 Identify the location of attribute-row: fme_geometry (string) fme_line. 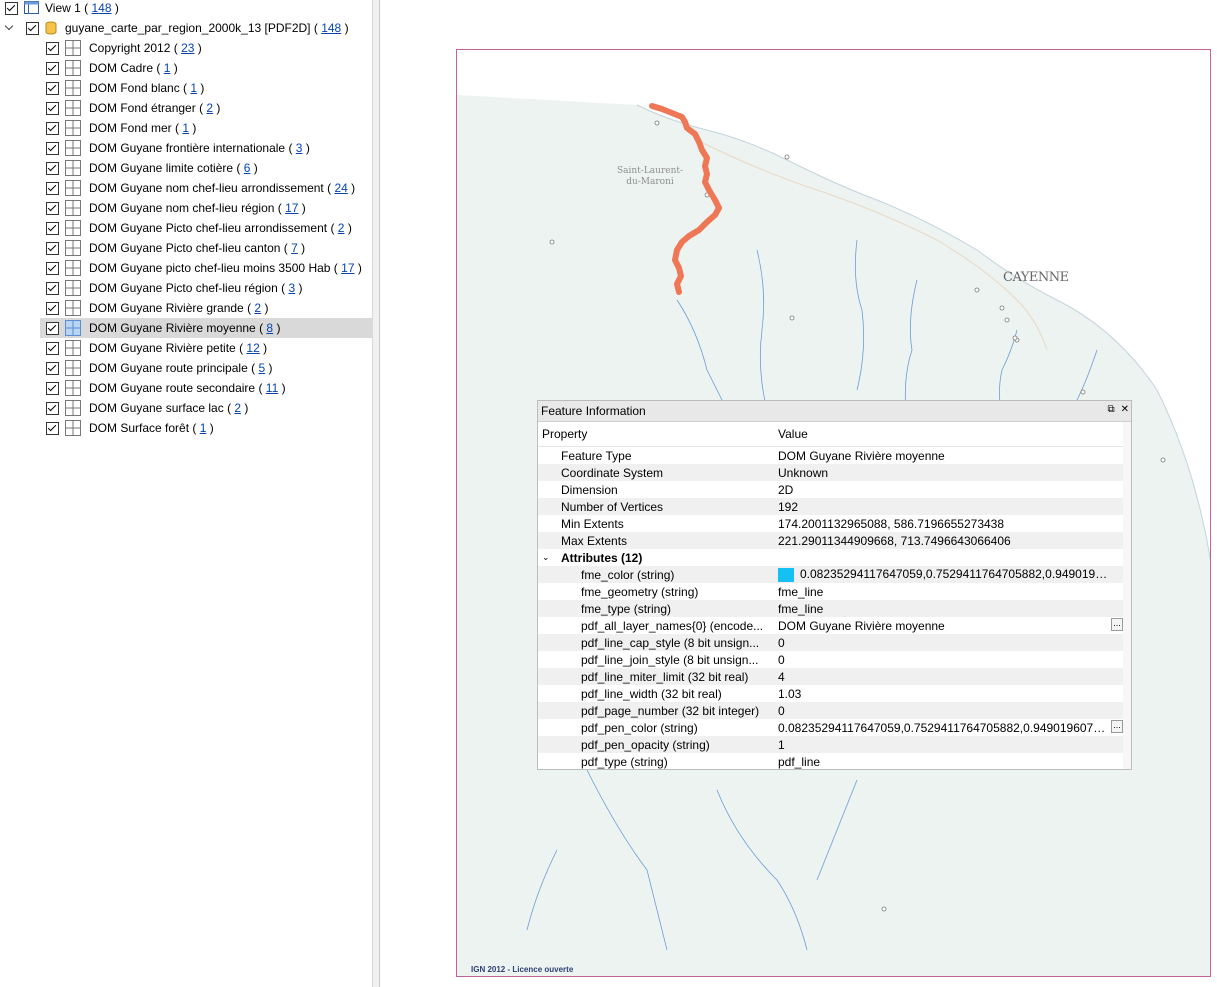
(834, 591).